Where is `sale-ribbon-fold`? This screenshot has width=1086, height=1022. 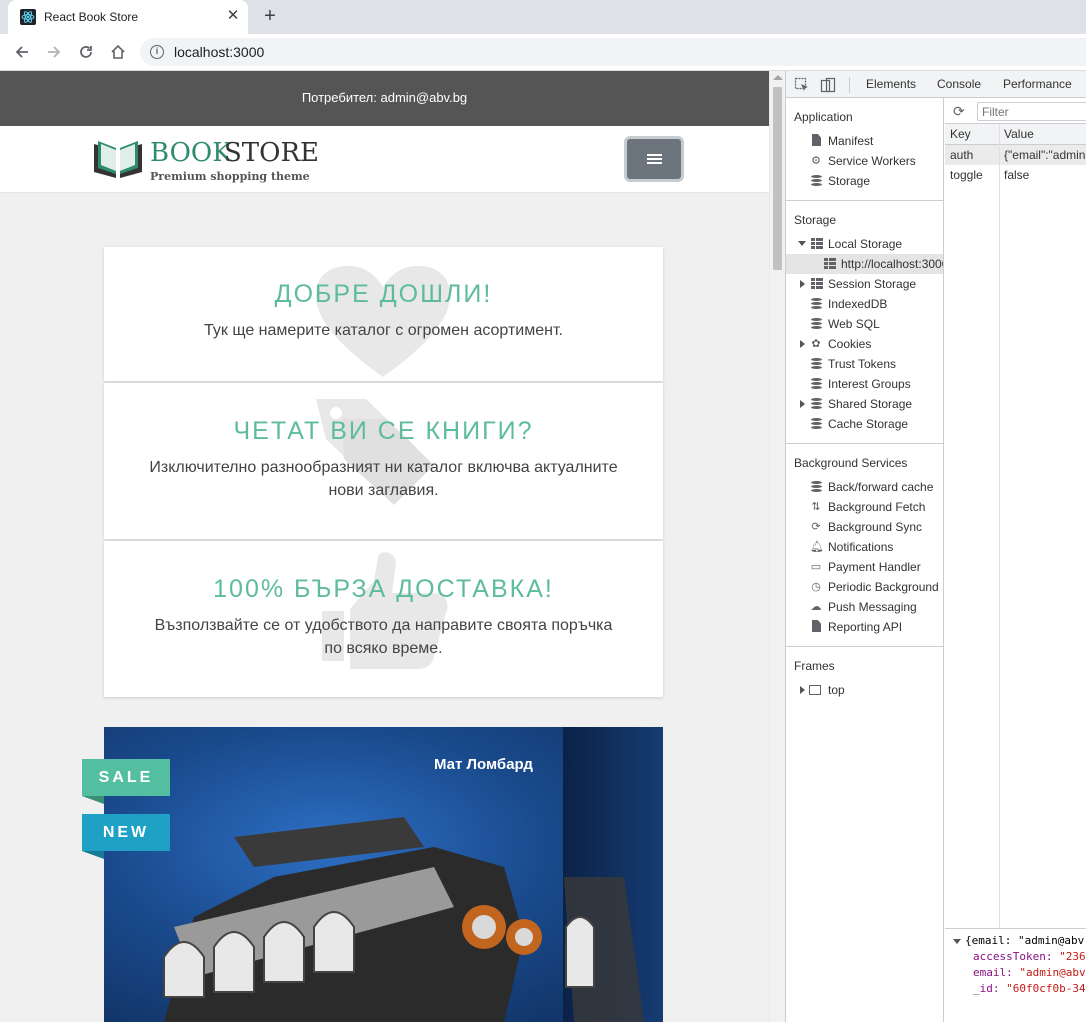
sale-ribbon-fold is located at coordinates (93, 800).